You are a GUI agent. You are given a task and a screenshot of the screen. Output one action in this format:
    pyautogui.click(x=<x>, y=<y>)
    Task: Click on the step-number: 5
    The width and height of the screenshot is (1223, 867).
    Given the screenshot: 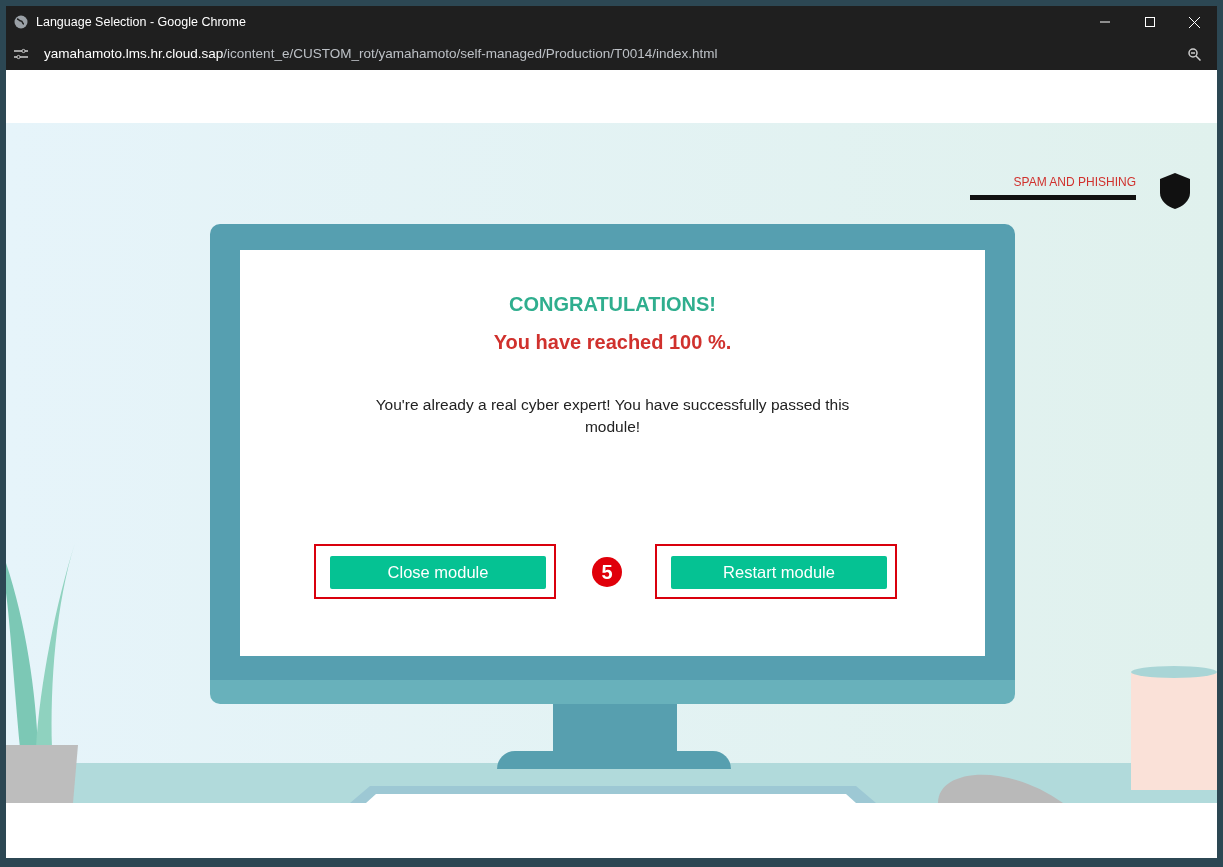 What is the action you would take?
    pyautogui.click(x=607, y=571)
    